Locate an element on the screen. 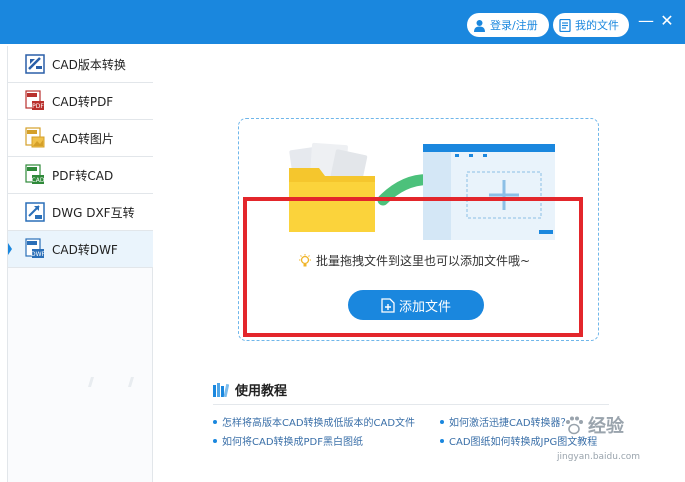  watermark-text: 经验 is located at coordinates (606, 426).